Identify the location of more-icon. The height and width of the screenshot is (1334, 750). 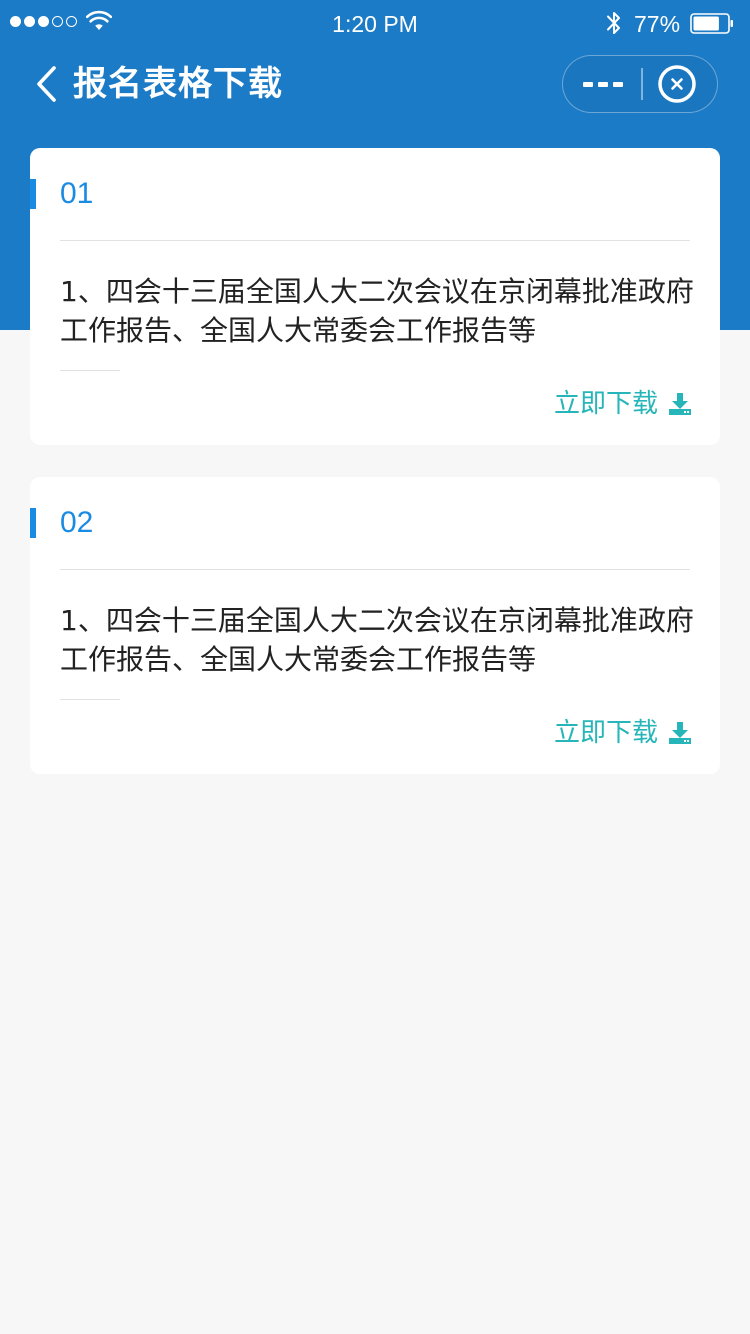
(603, 84).